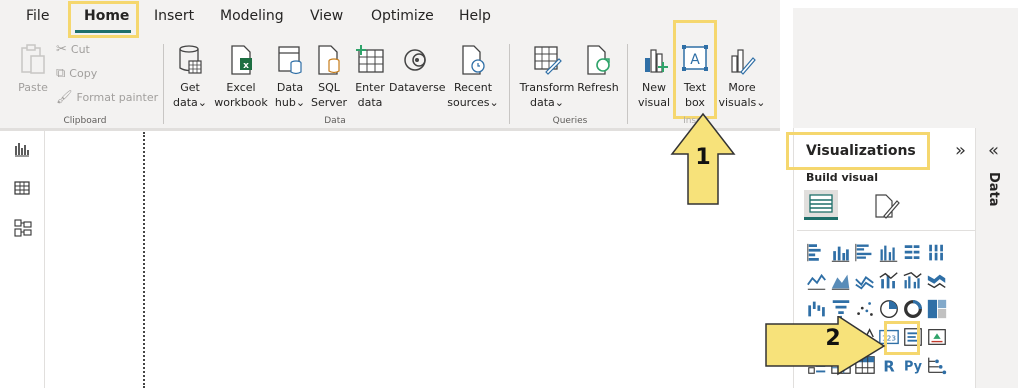  Describe the element at coordinates (695, 77) in the screenshot. I see `text-box-button: A Text box` at that location.